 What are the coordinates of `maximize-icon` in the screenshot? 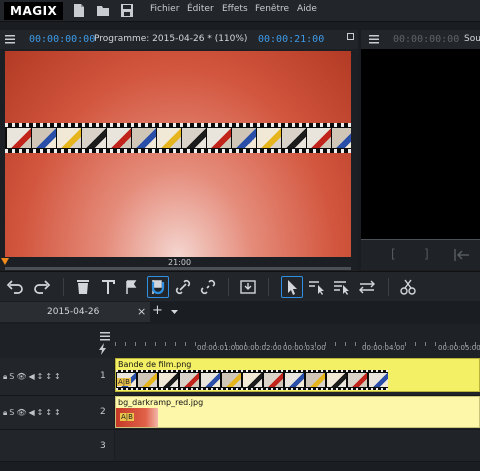 It's located at (350, 36).